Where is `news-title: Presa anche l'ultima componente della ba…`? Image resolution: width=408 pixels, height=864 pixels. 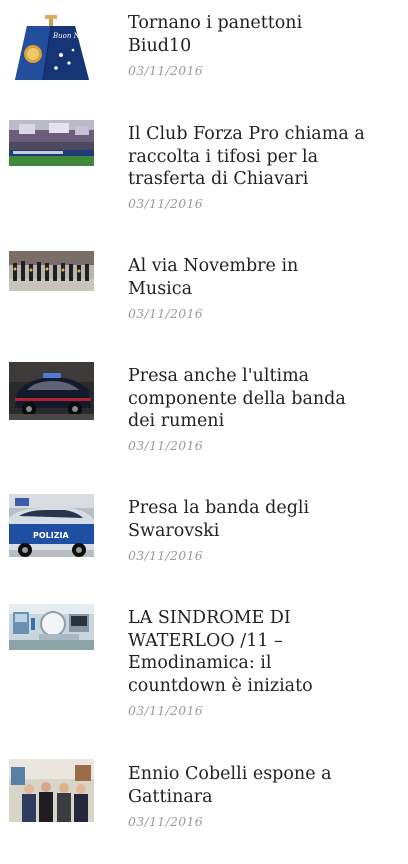
news-title: Presa anche l'ultima componente della ba… is located at coordinates (253, 399).